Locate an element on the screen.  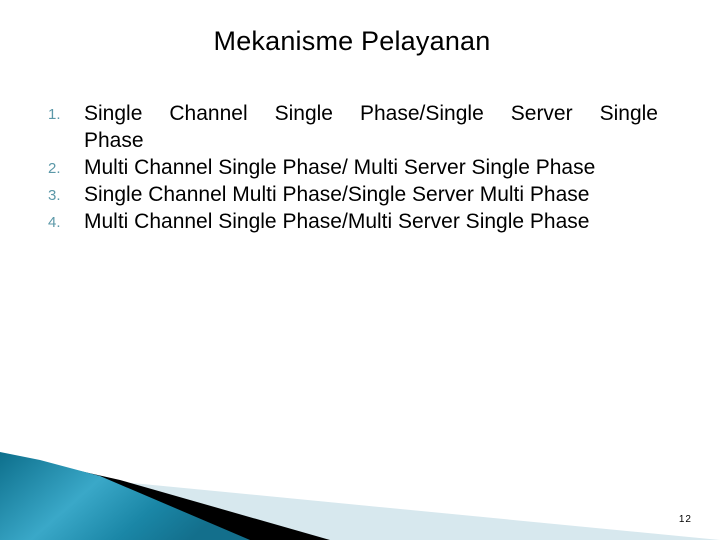
list-number: 4. is located at coordinates (54, 222).